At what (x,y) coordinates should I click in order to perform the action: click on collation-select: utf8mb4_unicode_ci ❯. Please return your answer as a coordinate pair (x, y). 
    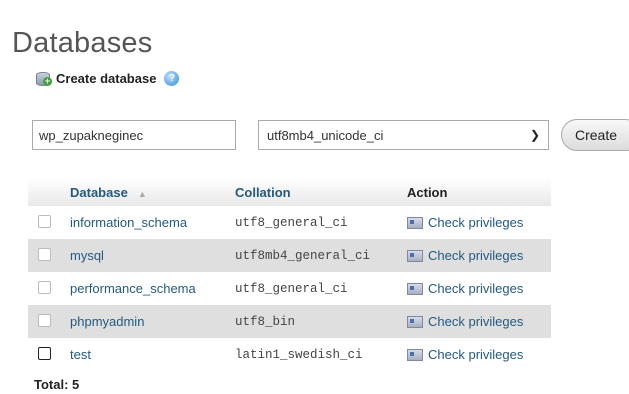
    Looking at the image, I should click on (403, 135).